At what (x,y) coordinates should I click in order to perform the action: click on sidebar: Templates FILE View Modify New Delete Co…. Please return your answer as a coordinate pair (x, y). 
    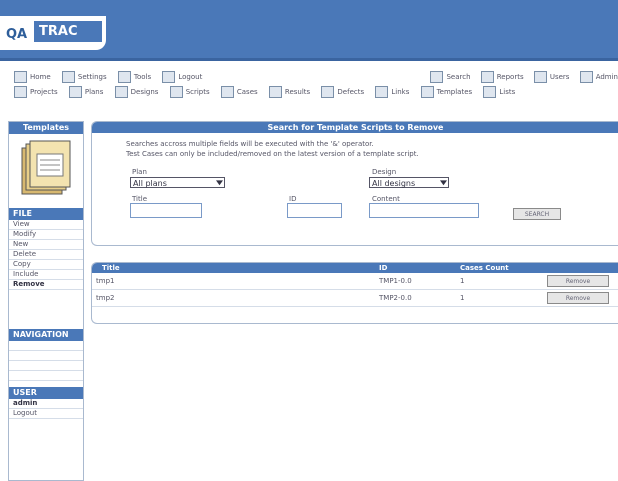
    Looking at the image, I should click on (46, 301).